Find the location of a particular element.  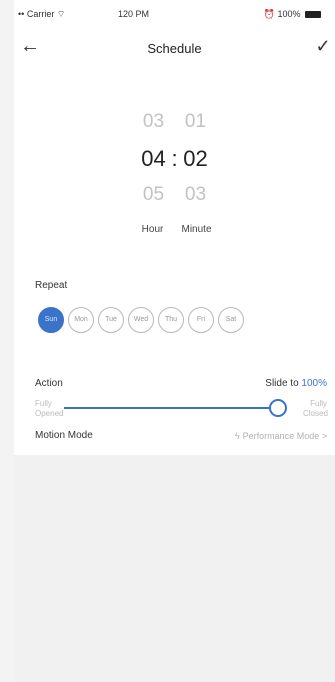

selected-hour: 04 is located at coordinates (153, 158).